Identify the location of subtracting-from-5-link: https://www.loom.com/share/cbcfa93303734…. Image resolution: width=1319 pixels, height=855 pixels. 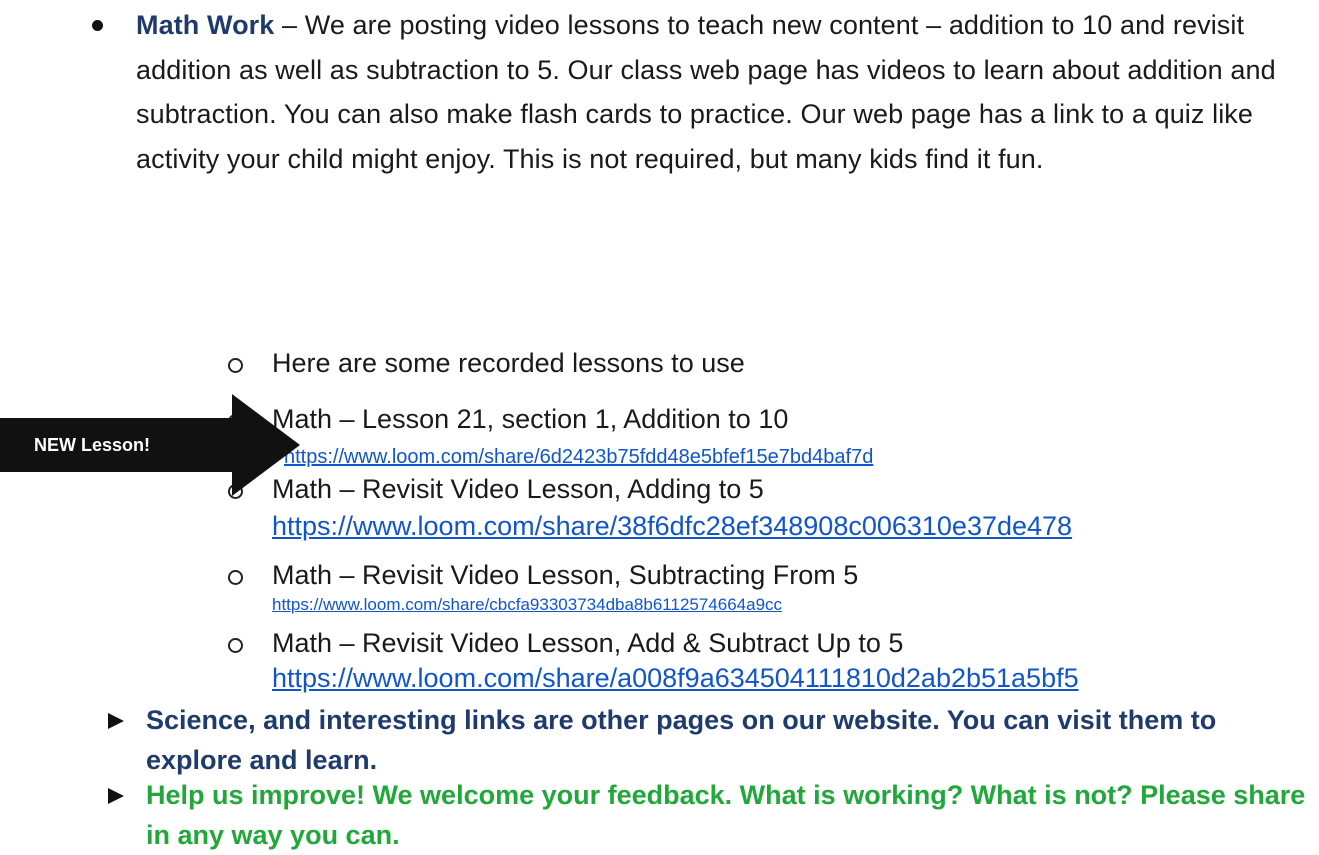
(527, 605).